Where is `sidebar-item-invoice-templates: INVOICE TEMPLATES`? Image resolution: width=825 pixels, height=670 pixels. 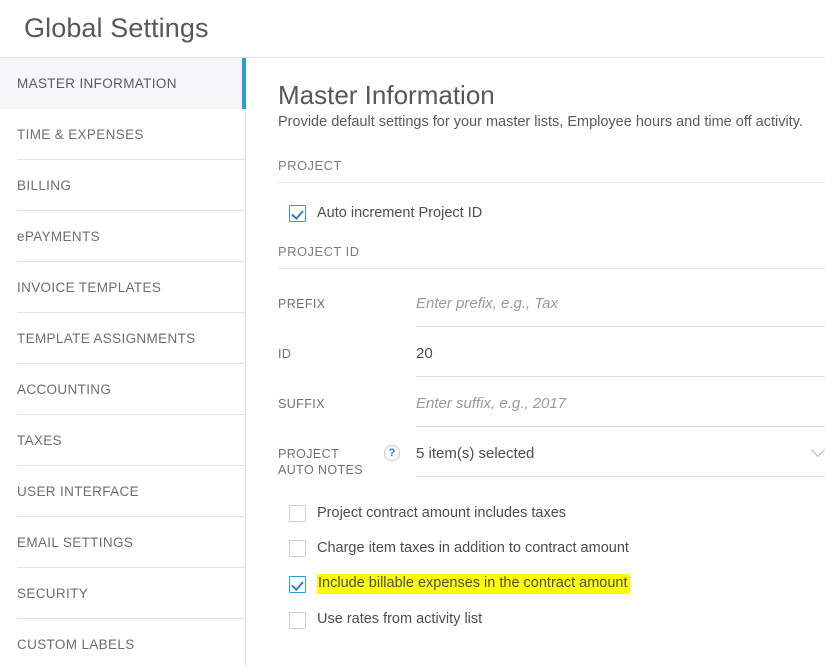
sidebar-item-invoice-templates: INVOICE TEMPLATES is located at coordinates (122, 287).